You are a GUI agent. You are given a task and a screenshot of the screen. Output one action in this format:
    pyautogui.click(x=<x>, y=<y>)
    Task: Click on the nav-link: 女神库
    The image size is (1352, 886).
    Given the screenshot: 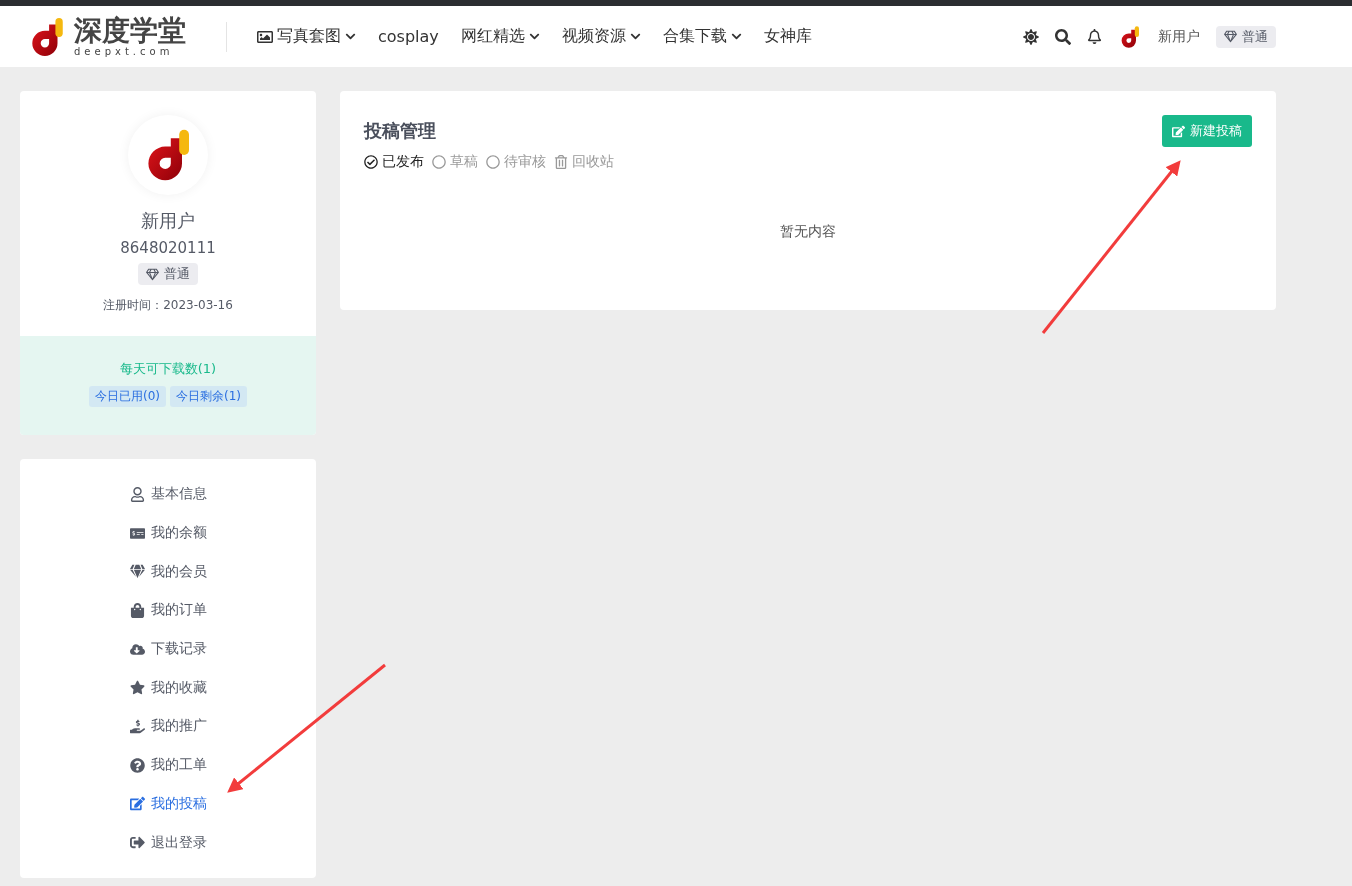 What is the action you would take?
    pyautogui.click(x=787, y=36)
    